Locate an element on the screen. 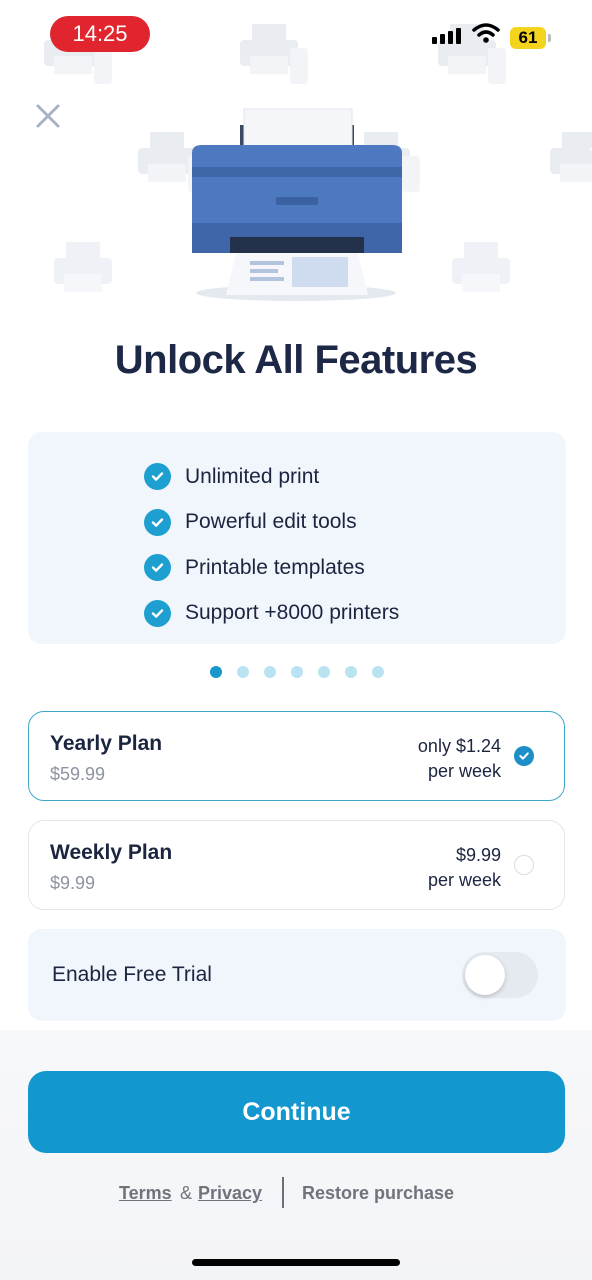 Image resolution: width=592 pixels, height=1280 pixels. cellular-signal-icon is located at coordinates (446, 36).